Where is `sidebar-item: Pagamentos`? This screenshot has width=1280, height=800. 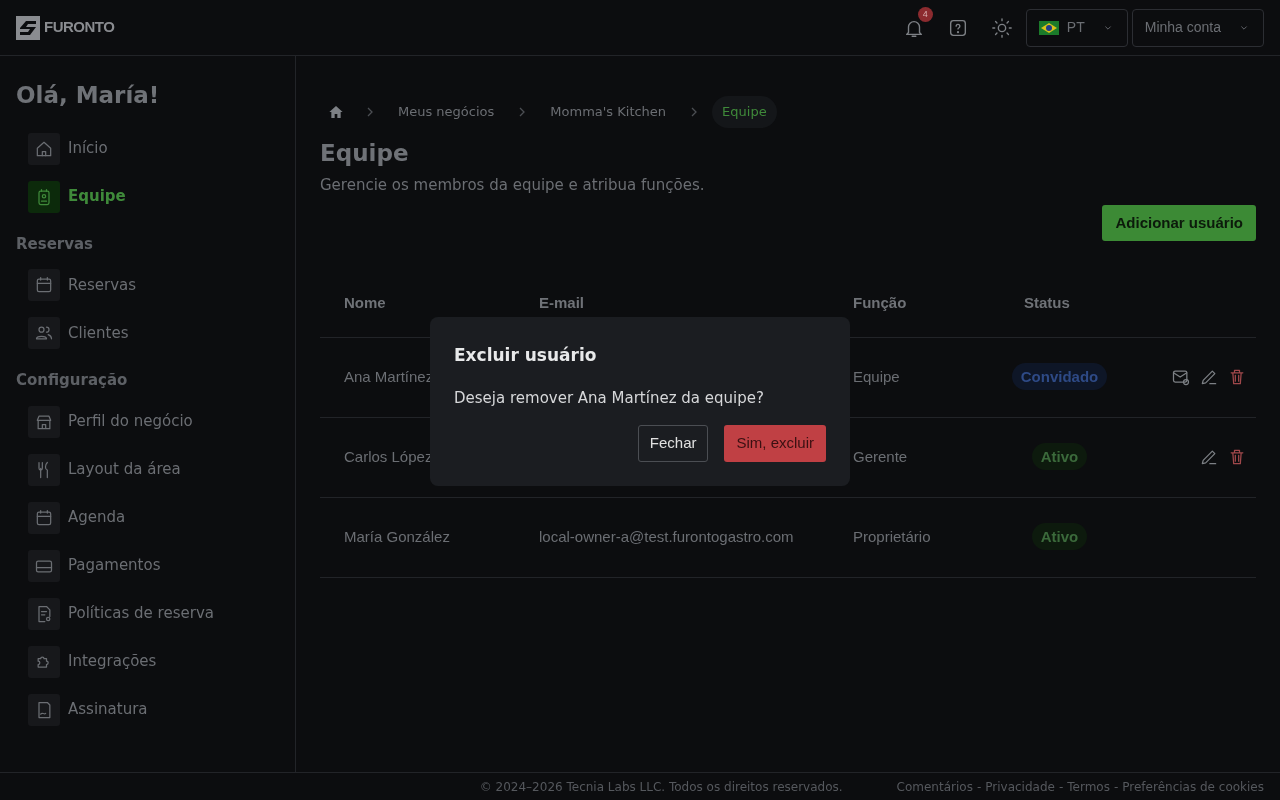 sidebar-item: Pagamentos is located at coordinates (147, 565).